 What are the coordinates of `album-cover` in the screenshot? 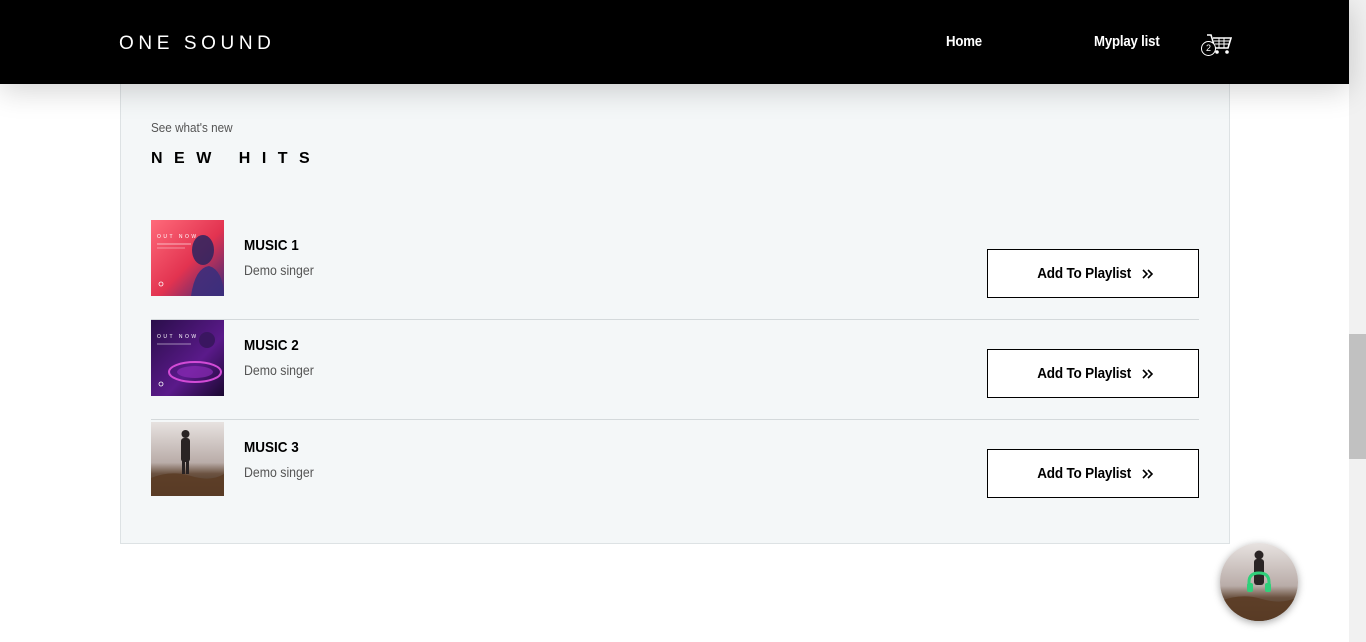 It's located at (187, 460).